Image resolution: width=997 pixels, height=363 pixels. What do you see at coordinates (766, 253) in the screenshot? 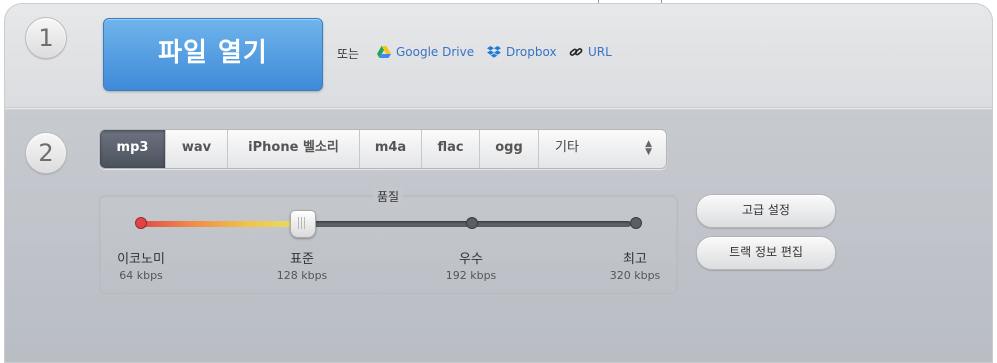
I see `edit-track-info-button: 트랙 정보 편집` at bounding box center [766, 253].